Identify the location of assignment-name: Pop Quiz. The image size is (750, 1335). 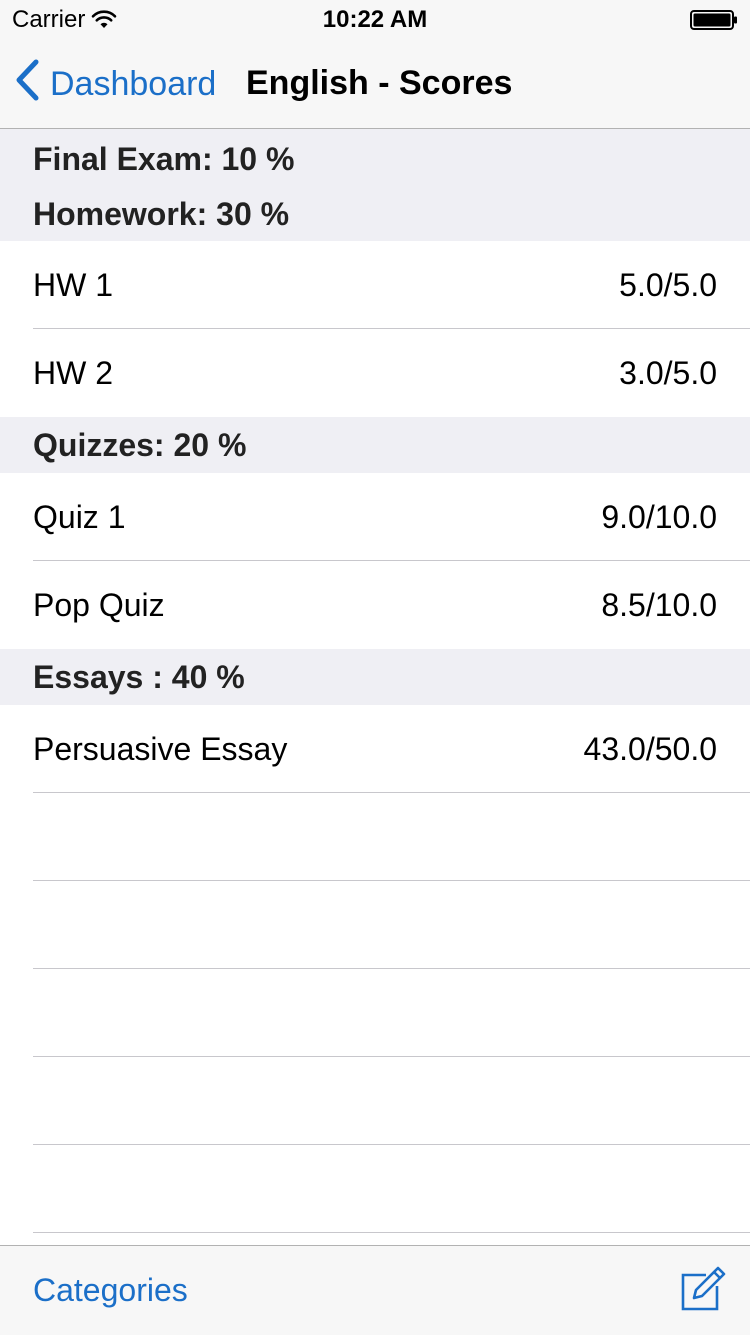
(99, 604).